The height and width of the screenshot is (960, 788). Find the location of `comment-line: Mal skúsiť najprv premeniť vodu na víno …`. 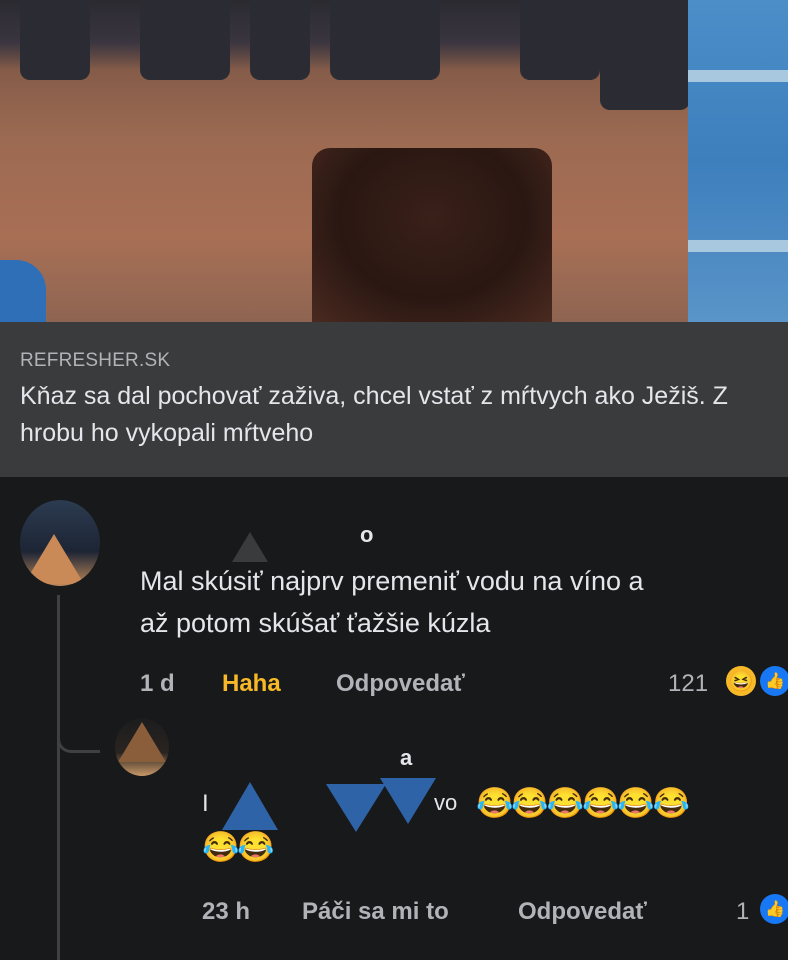

comment-line: Mal skúsiť najprv premeniť vodu na víno … is located at coordinates (392, 581).